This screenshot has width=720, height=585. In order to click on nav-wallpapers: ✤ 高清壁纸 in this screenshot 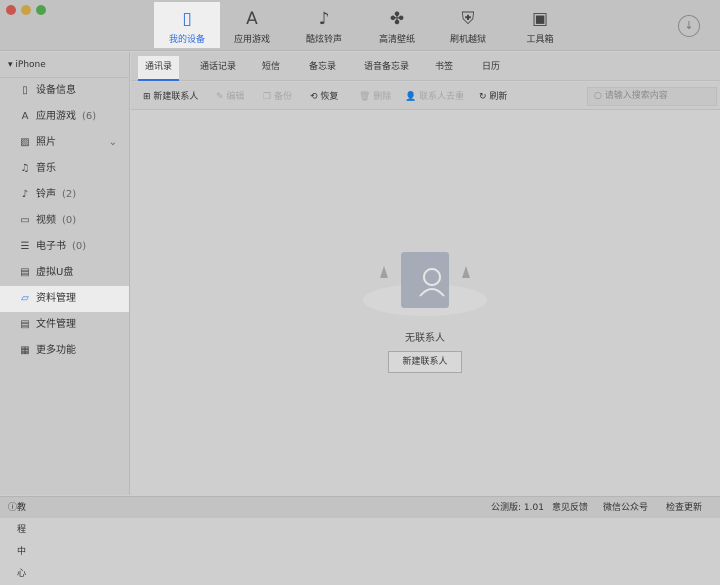, I will do `click(397, 25)`.